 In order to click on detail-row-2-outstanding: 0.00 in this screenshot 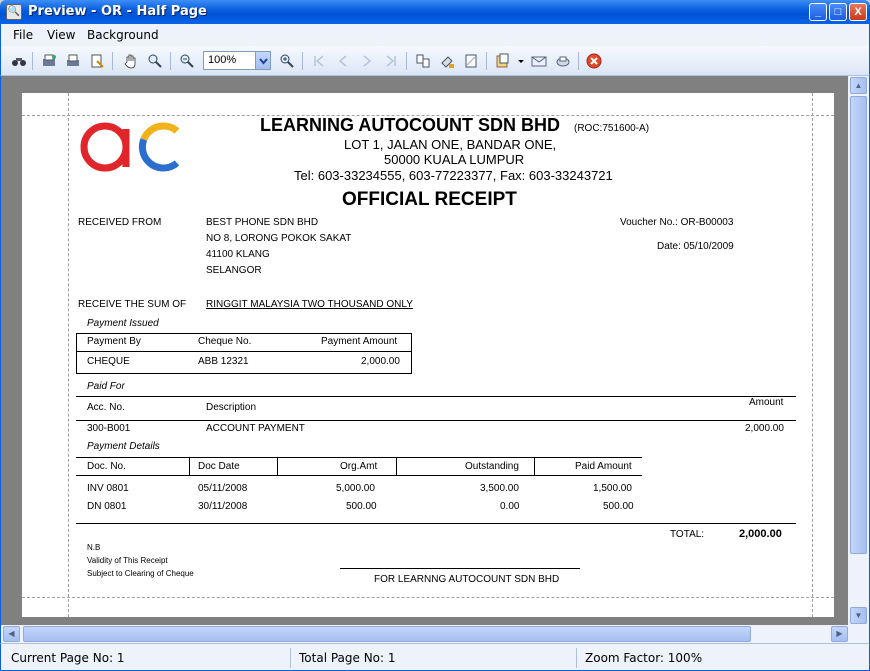, I will do `click(510, 506)`.